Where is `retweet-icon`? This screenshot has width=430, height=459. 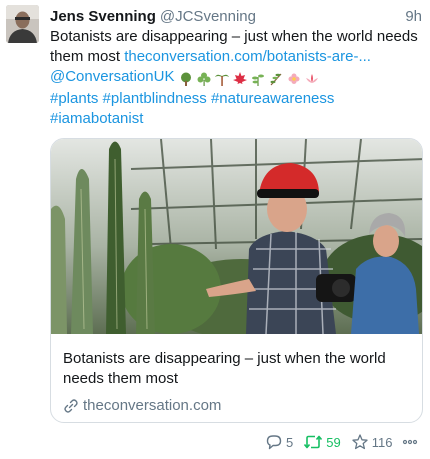
retweet-icon is located at coordinates (313, 442).